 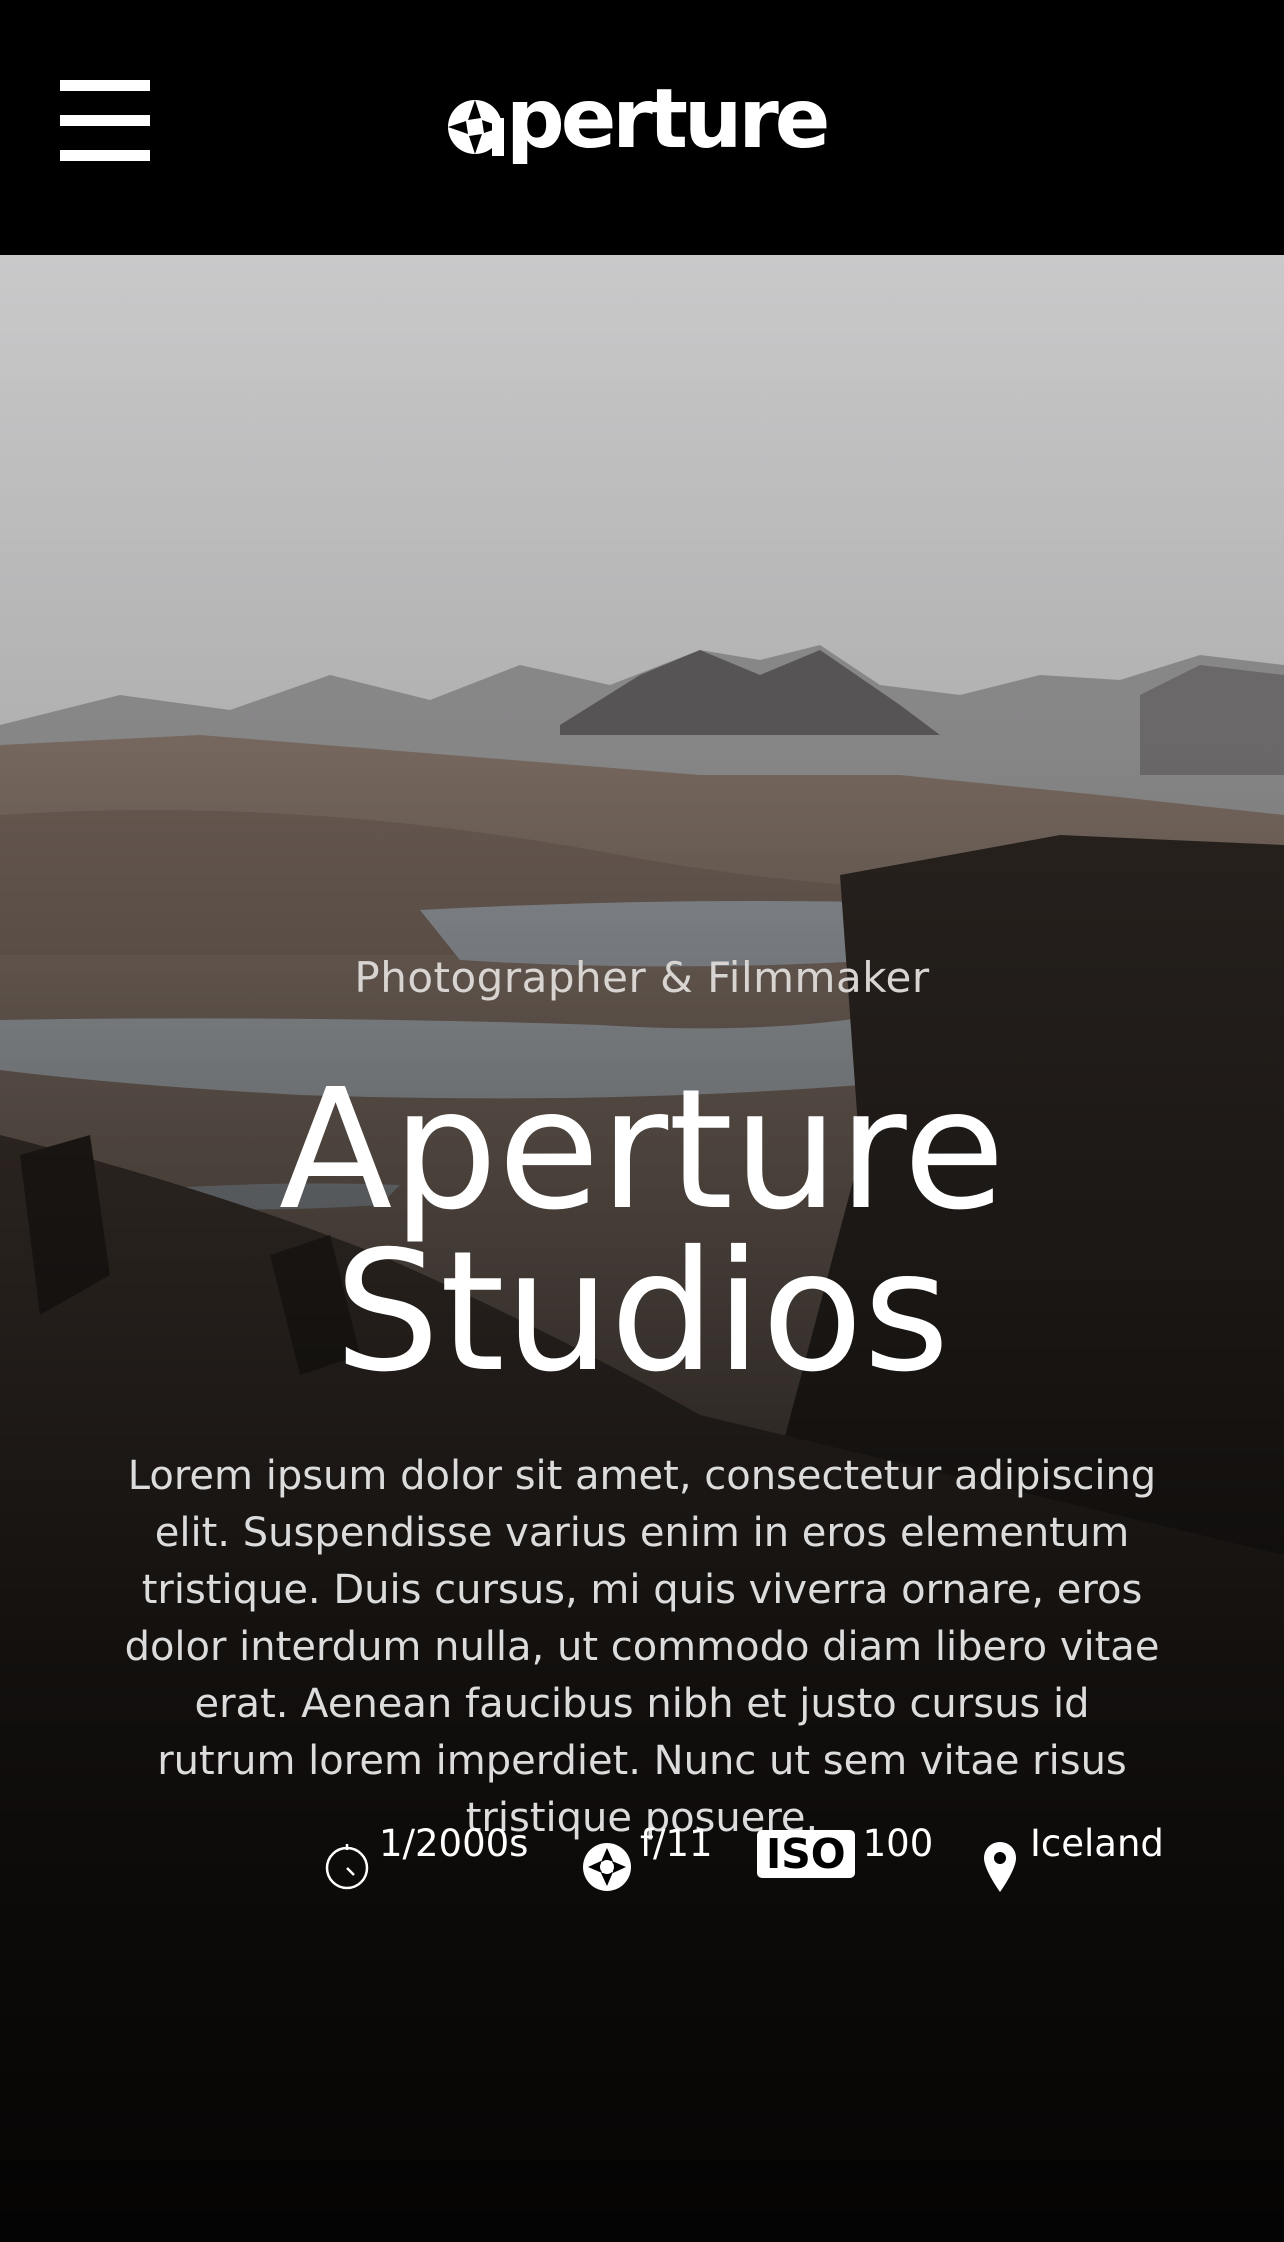 What do you see at coordinates (898, 1843) in the screenshot?
I see `iso-value: 100` at bounding box center [898, 1843].